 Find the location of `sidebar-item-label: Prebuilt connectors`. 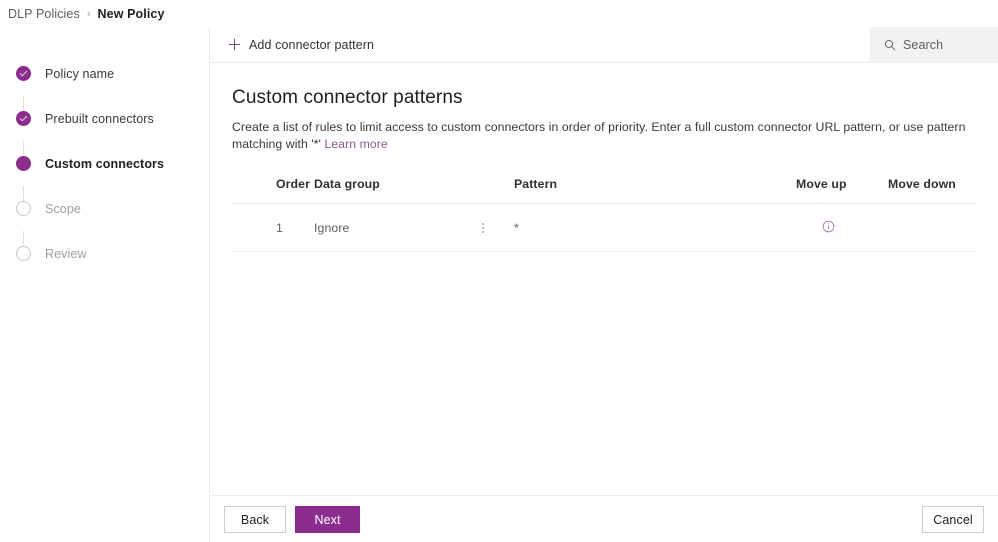

sidebar-item-label: Prebuilt connectors is located at coordinates (99, 118).